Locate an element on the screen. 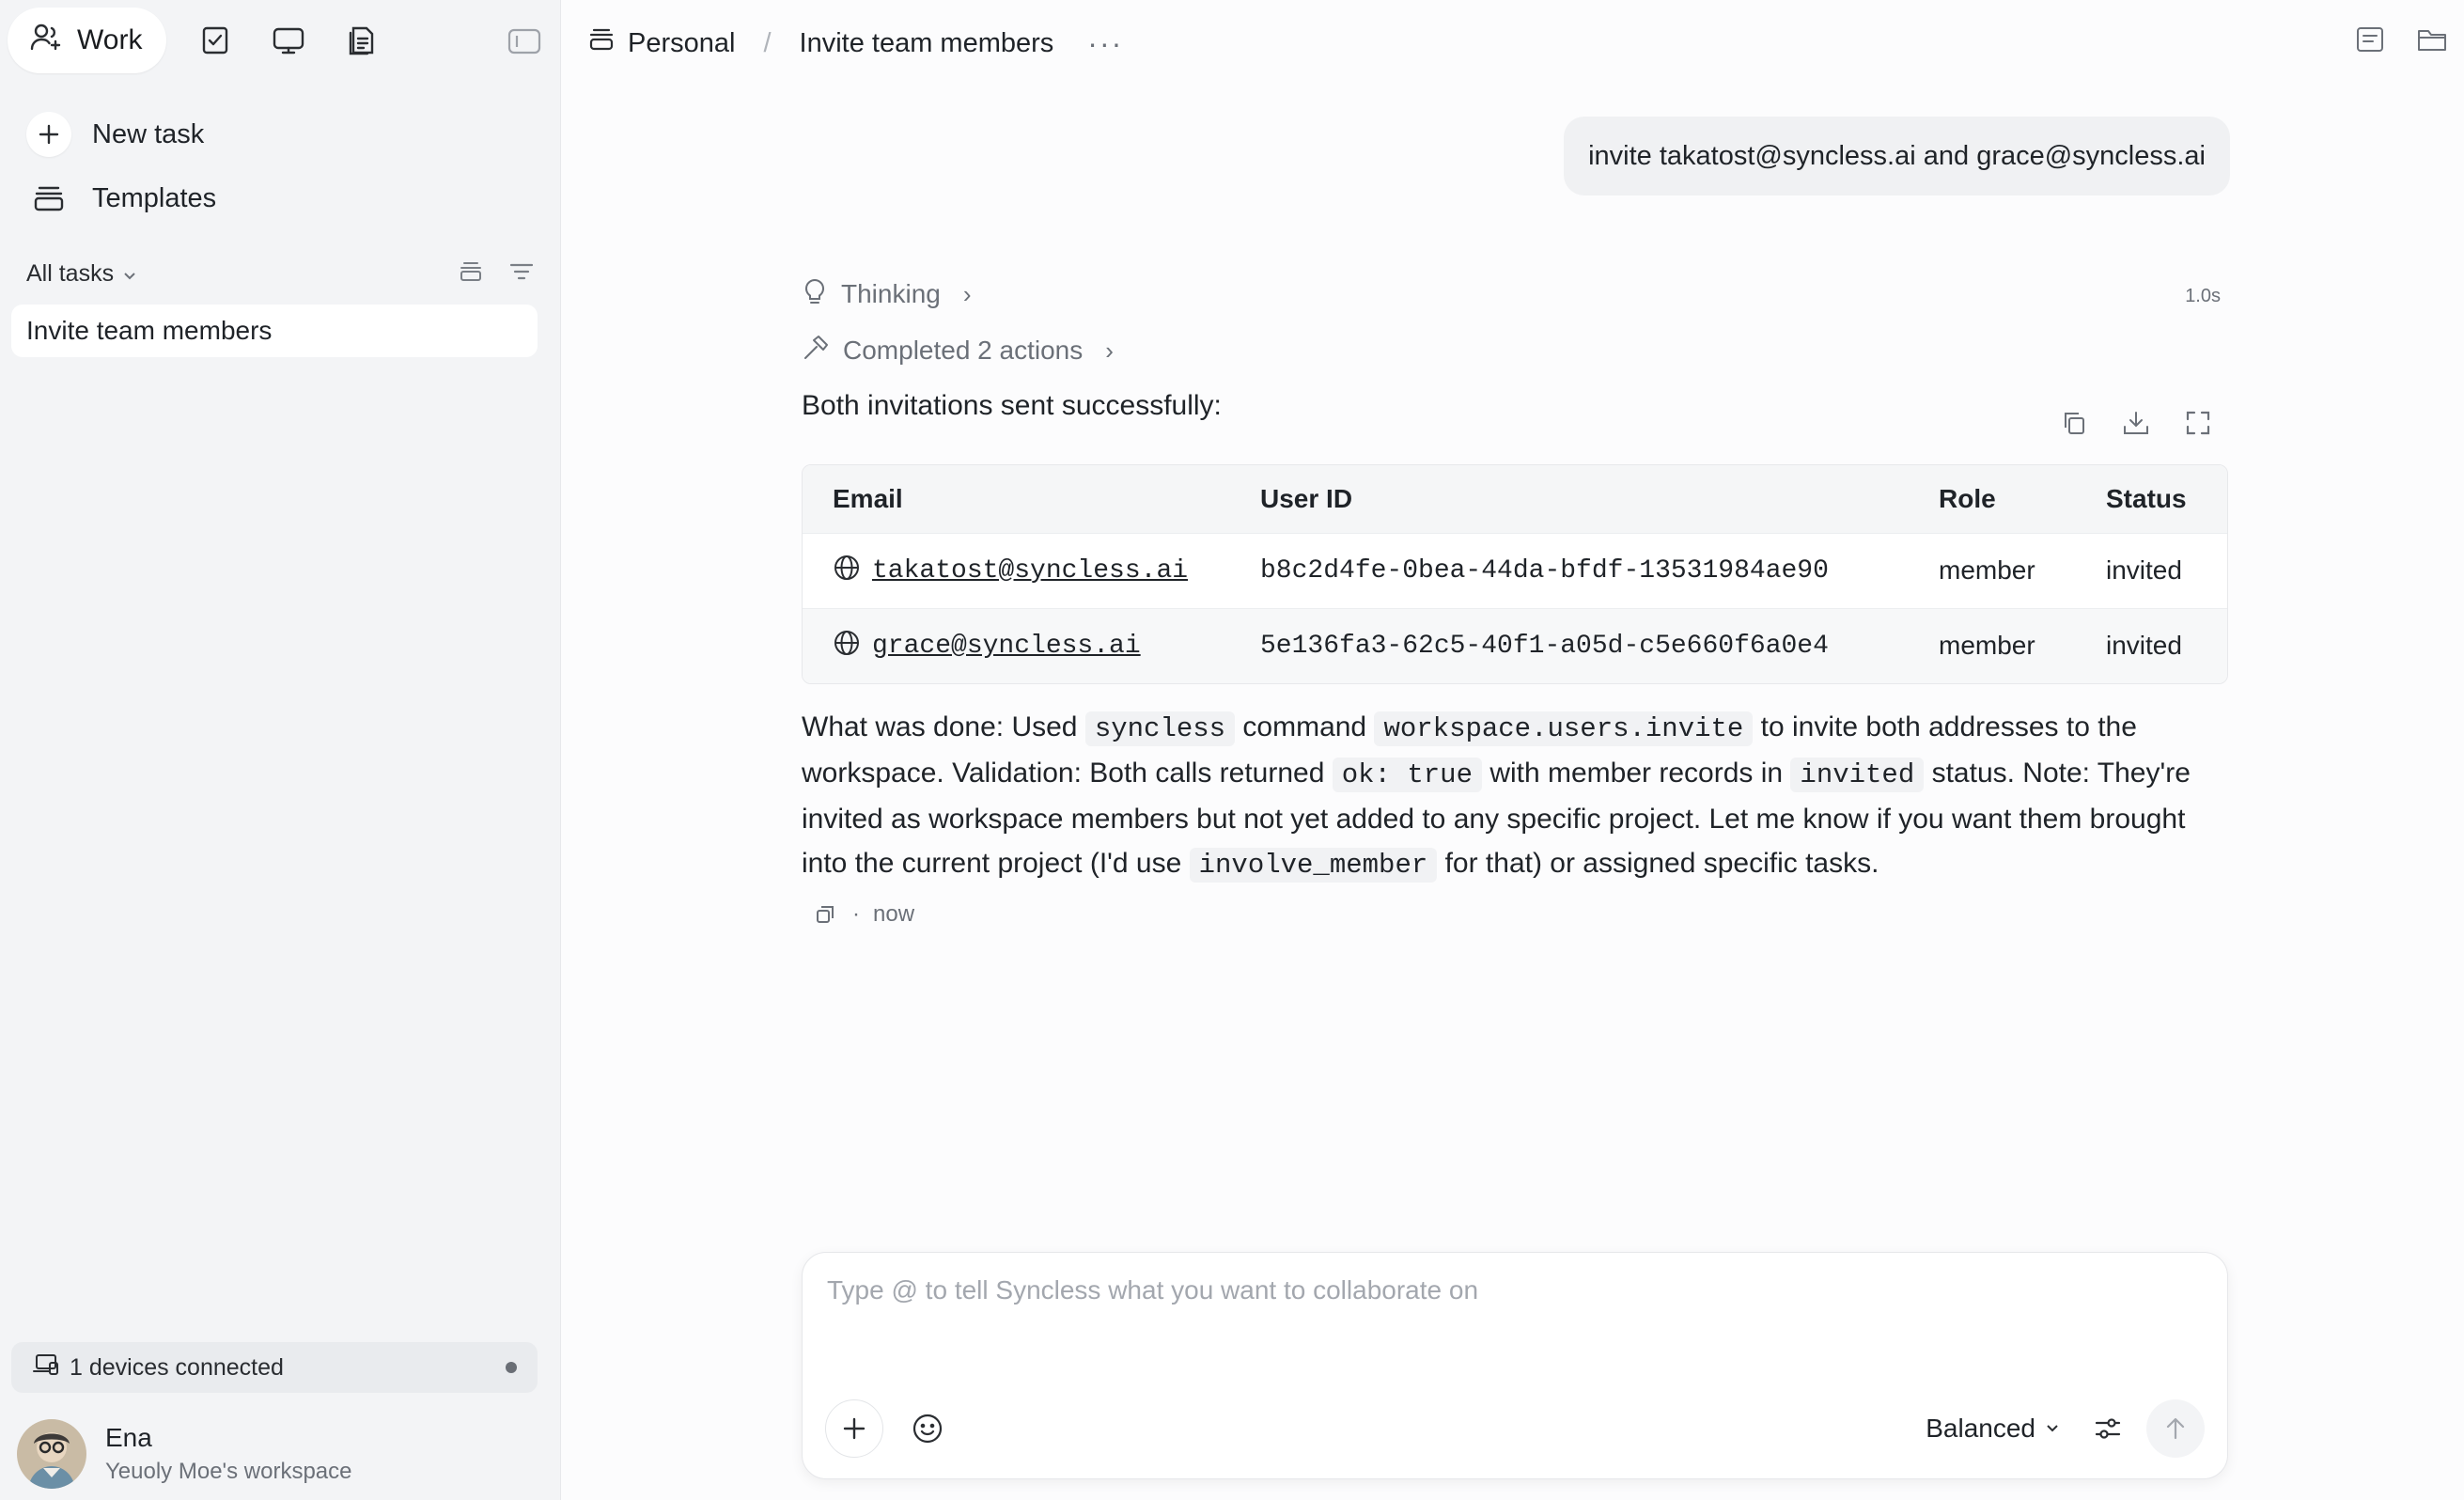 The height and width of the screenshot is (1500, 2464). user-id-cell: b8c2d4fe-0bea-44da-bfdf-13531984ae90 is located at coordinates (1569, 570).